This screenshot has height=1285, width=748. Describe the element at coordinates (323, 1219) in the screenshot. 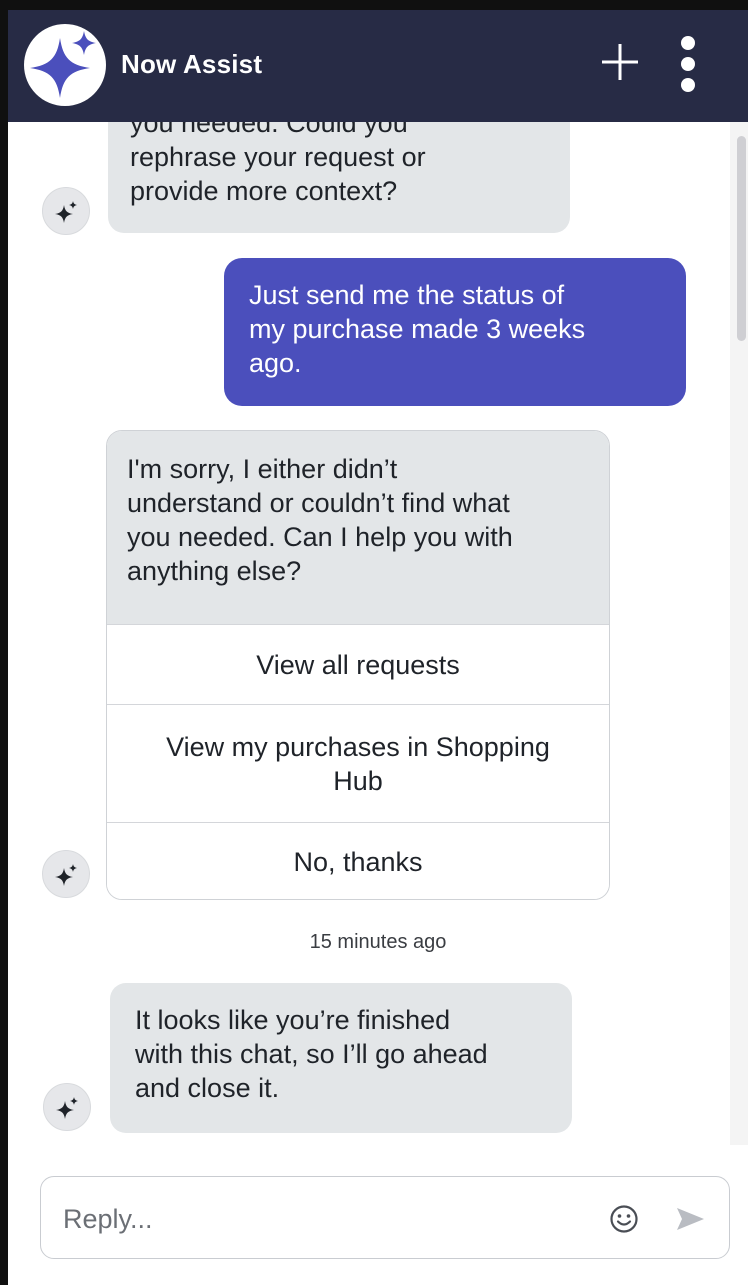

I see `reply-input` at that location.